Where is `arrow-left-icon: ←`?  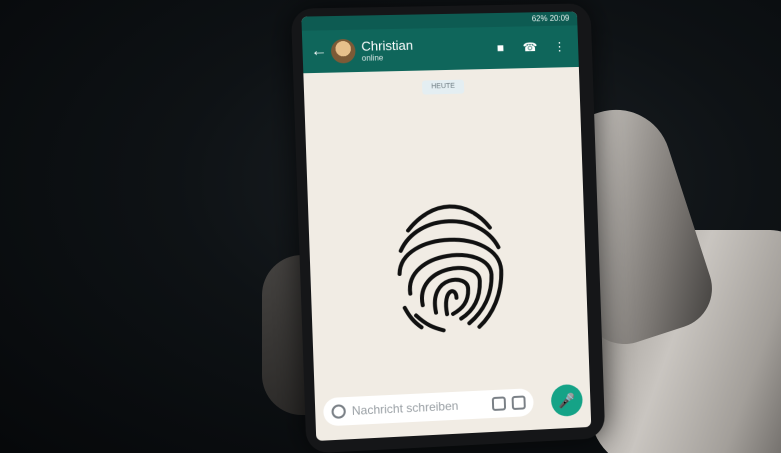 arrow-left-icon: ← is located at coordinates (318, 51).